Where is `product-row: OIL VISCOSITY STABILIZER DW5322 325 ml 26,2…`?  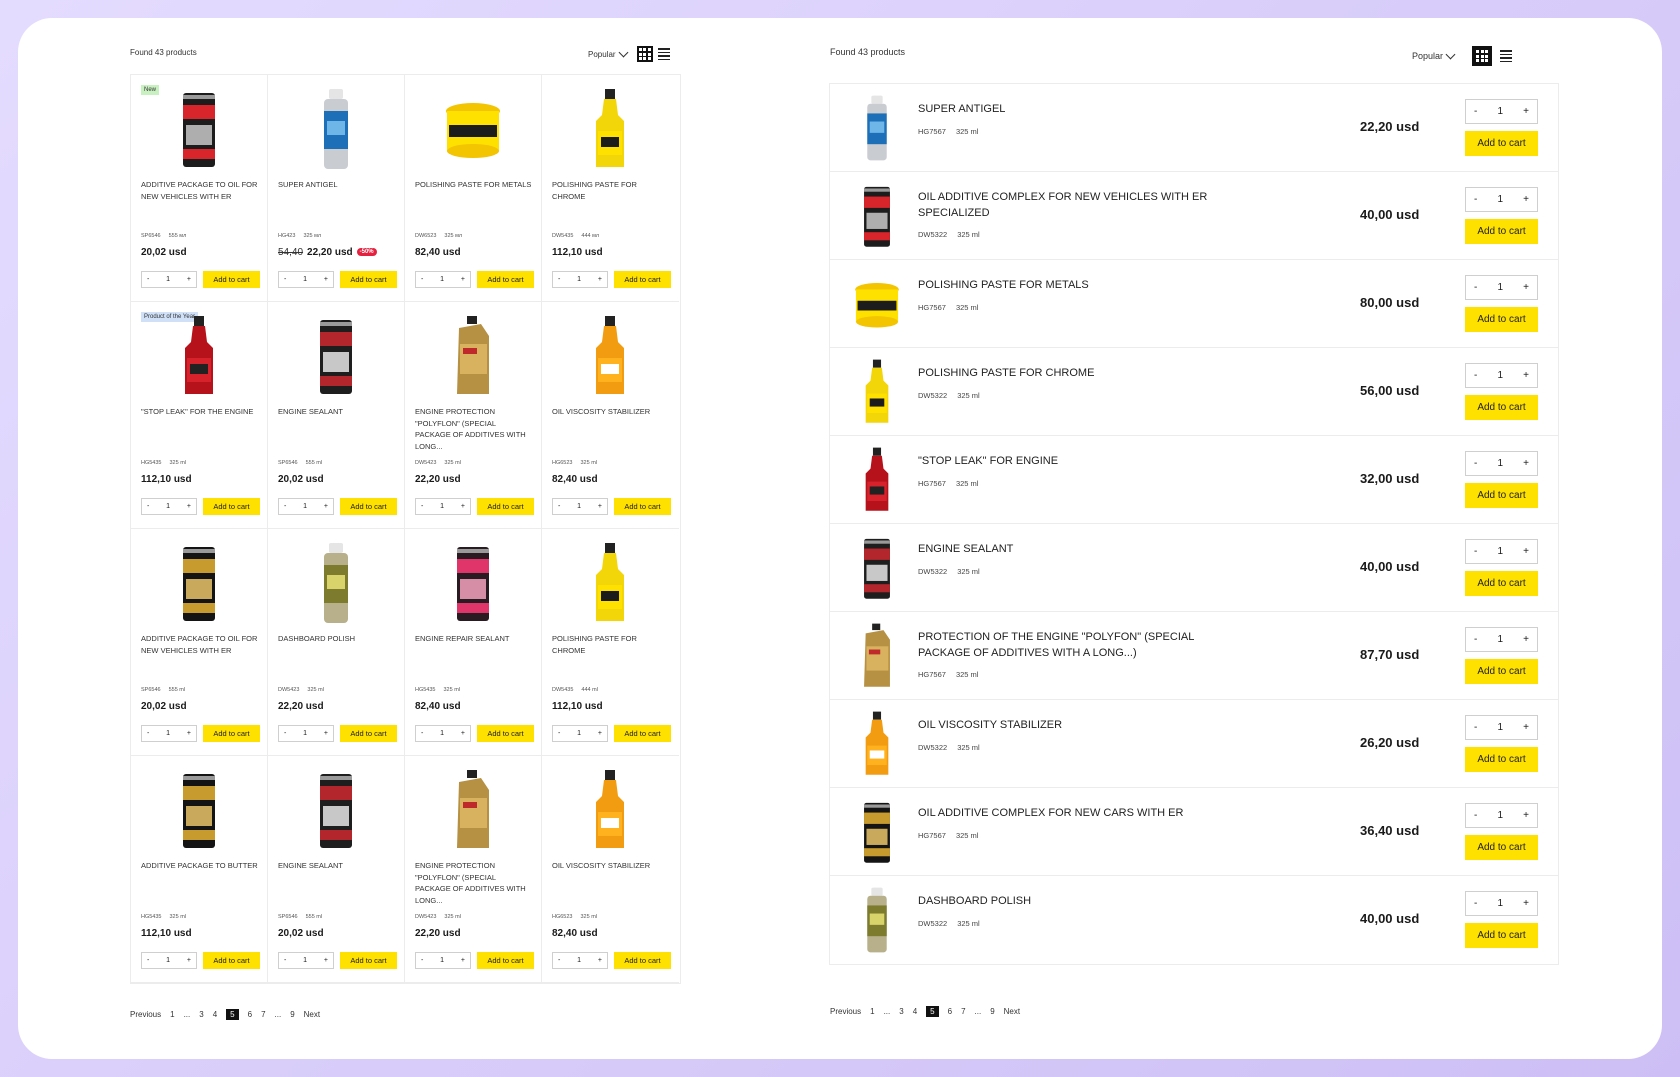
product-row: OIL VISCOSITY STABILIZER DW5322 325 ml 26,2… is located at coordinates (1194, 744).